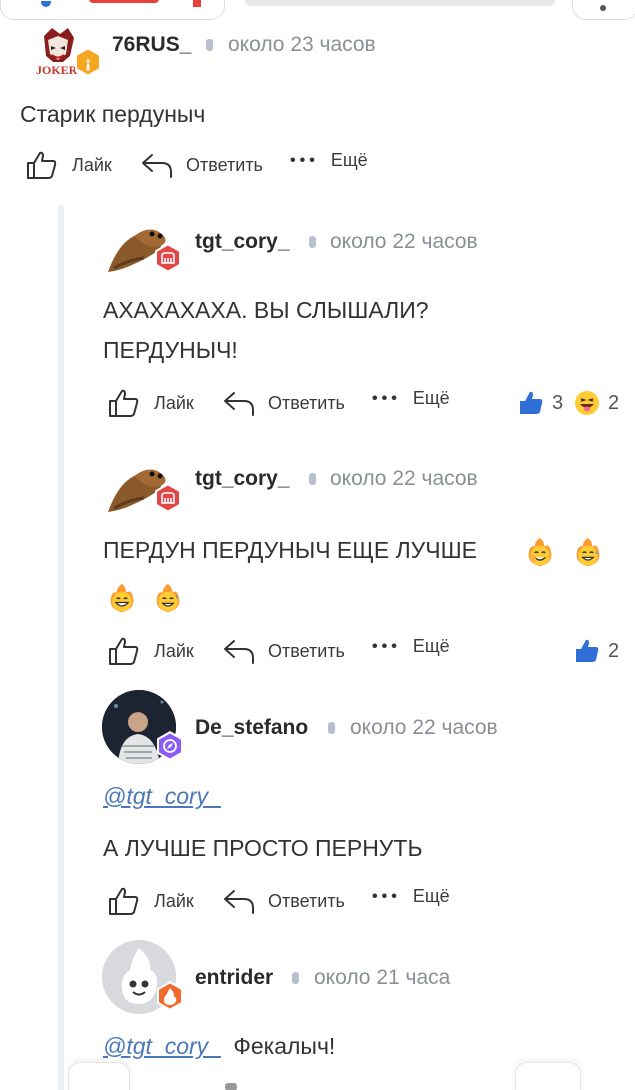 Image resolution: width=635 pixels, height=1090 pixels. Describe the element at coordinates (302, 44) in the screenshot. I see `timestamp: около 23 часов` at that location.